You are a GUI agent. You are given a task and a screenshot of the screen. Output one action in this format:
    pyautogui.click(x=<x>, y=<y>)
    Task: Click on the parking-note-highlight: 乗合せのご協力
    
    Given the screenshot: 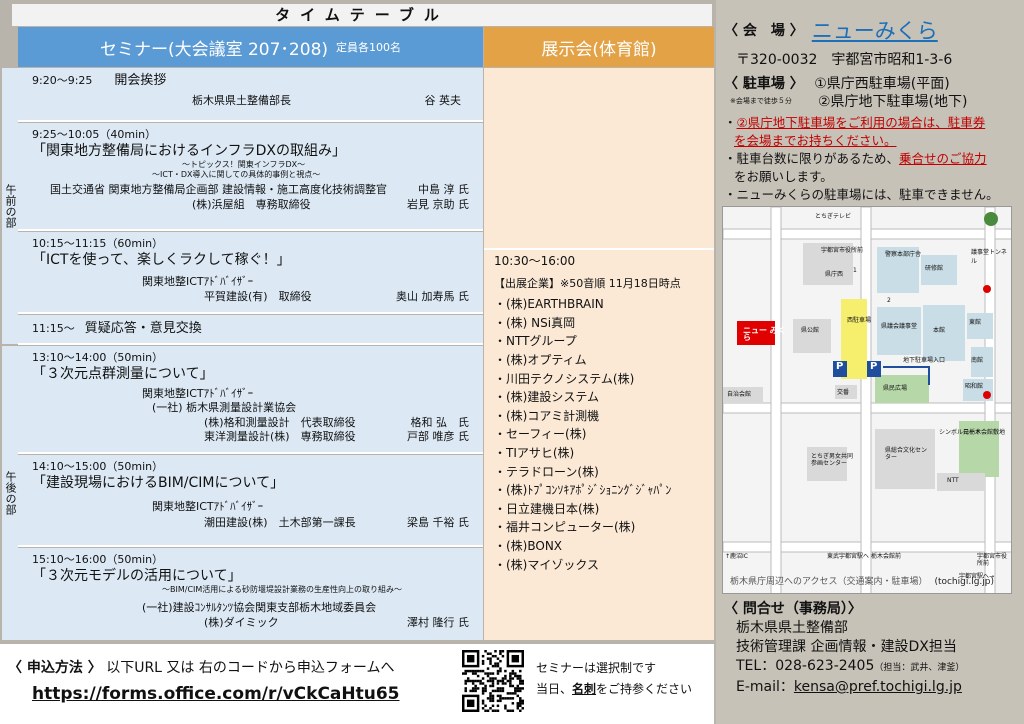 What is the action you would take?
    pyautogui.click(x=943, y=158)
    